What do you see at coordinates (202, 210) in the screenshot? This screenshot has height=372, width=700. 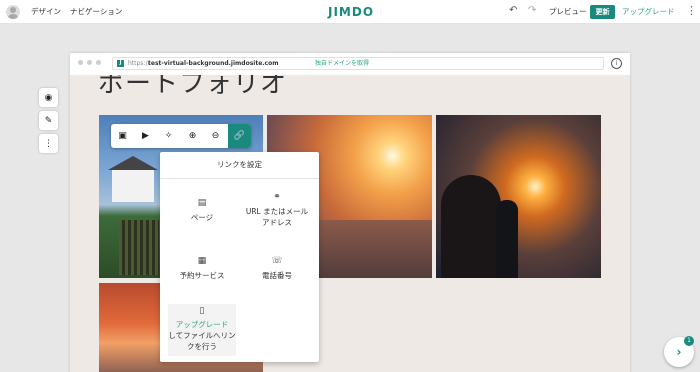 I see `link-option-page: ▤ ページ` at bounding box center [202, 210].